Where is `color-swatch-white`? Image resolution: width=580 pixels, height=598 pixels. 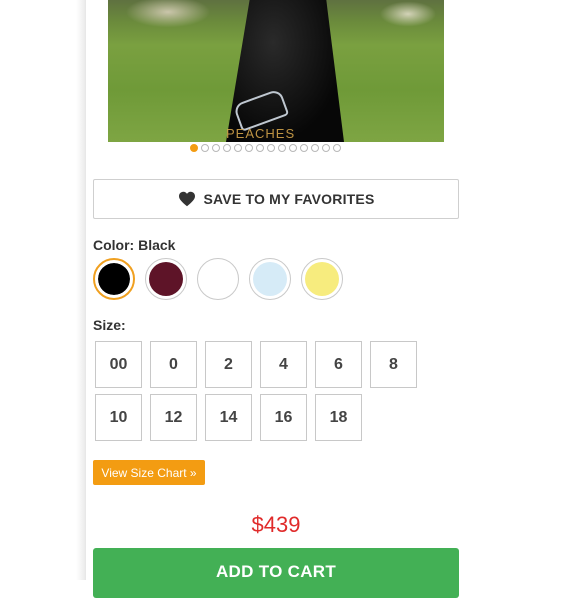
color-swatch-white is located at coordinates (218, 279).